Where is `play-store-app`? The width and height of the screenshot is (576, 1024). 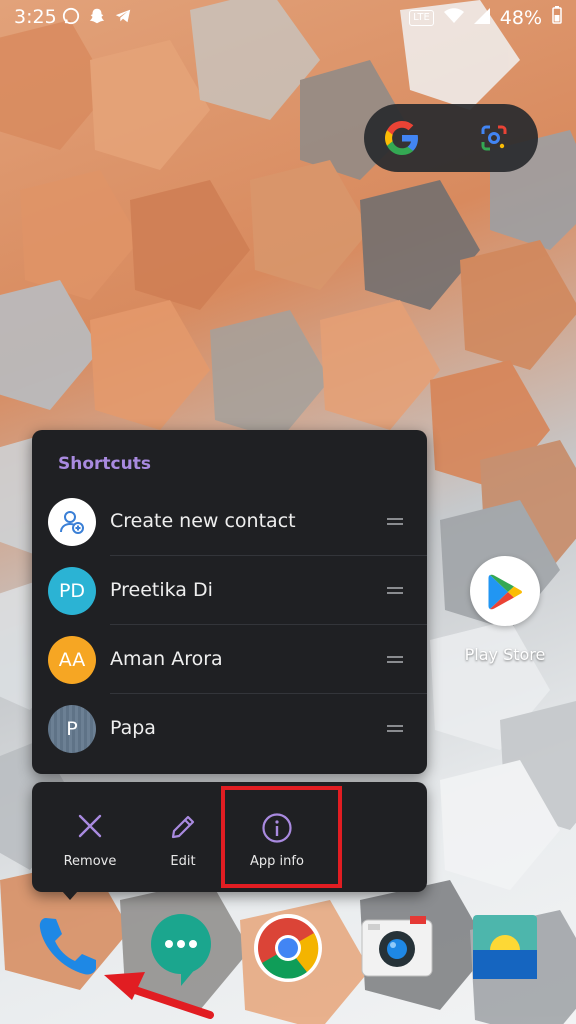
play-store-app is located at coordinates (505, 591).